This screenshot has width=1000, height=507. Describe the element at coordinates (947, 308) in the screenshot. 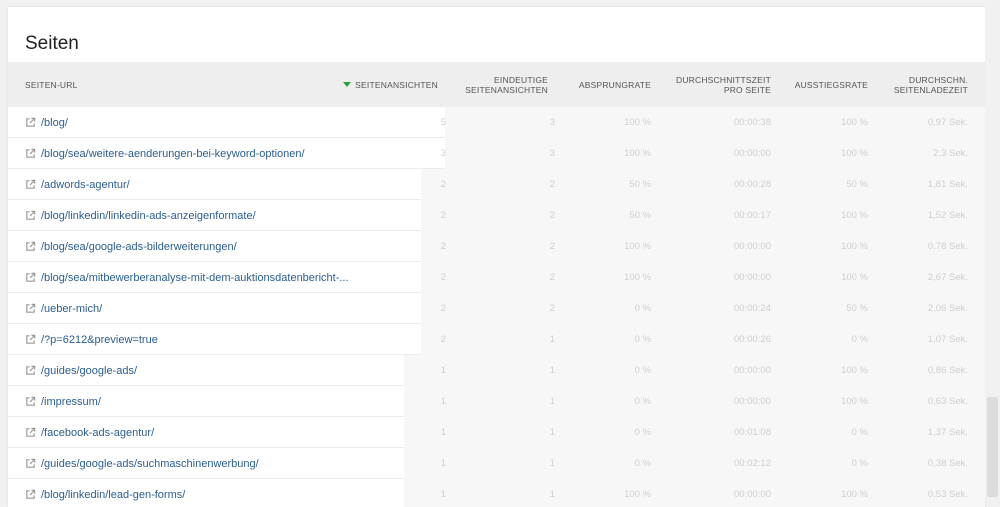

I see `cell-load-time: 2,06 Sek.` at that location.